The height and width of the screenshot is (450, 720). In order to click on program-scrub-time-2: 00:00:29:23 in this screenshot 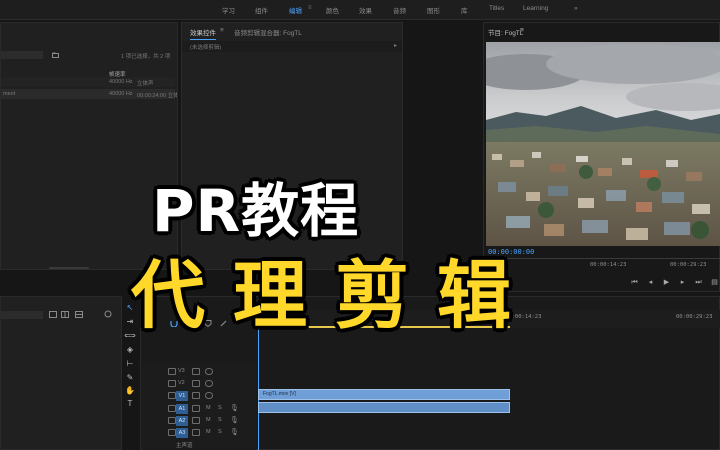, I will do `click(688, 265)`.